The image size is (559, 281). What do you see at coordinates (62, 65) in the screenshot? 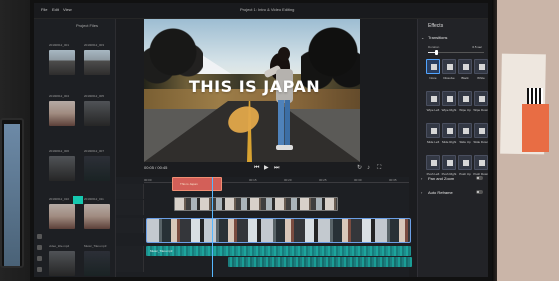
I see `media-clip: 20190612_001` at bounding box center [62, 65].